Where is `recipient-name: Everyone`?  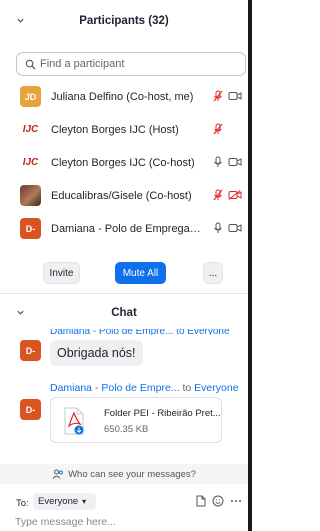 recipient-name: Everyone is located at coordinates (216, 388).